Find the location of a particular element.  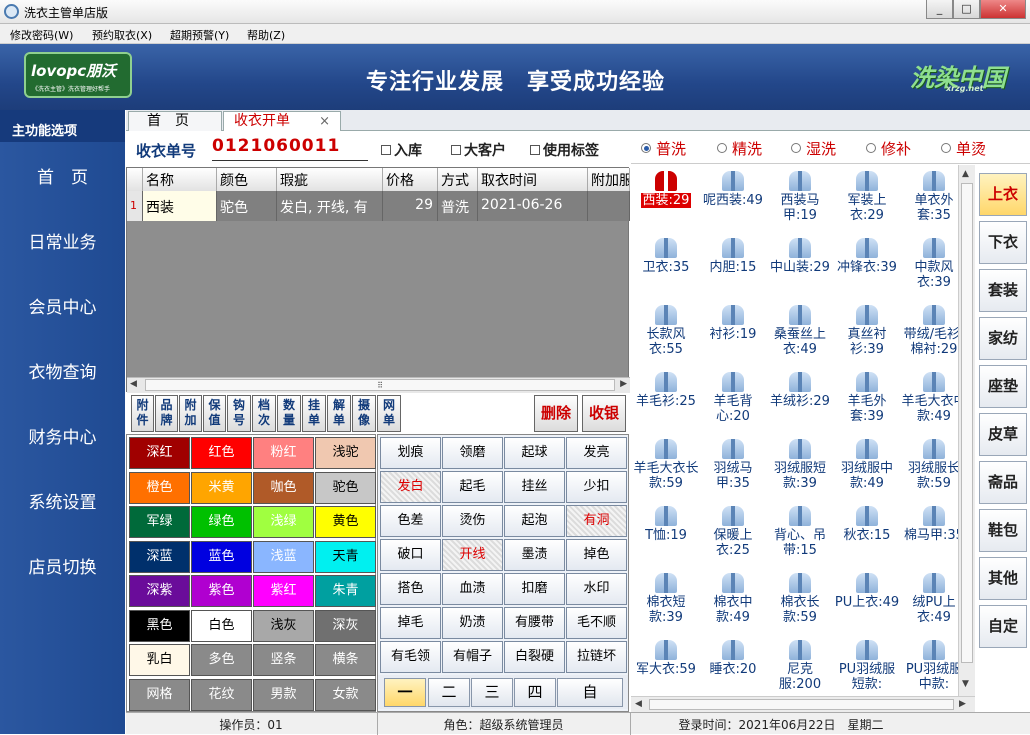

sidebar-item-switch-staff: 店员切换 is located at coordinates (62, 565).